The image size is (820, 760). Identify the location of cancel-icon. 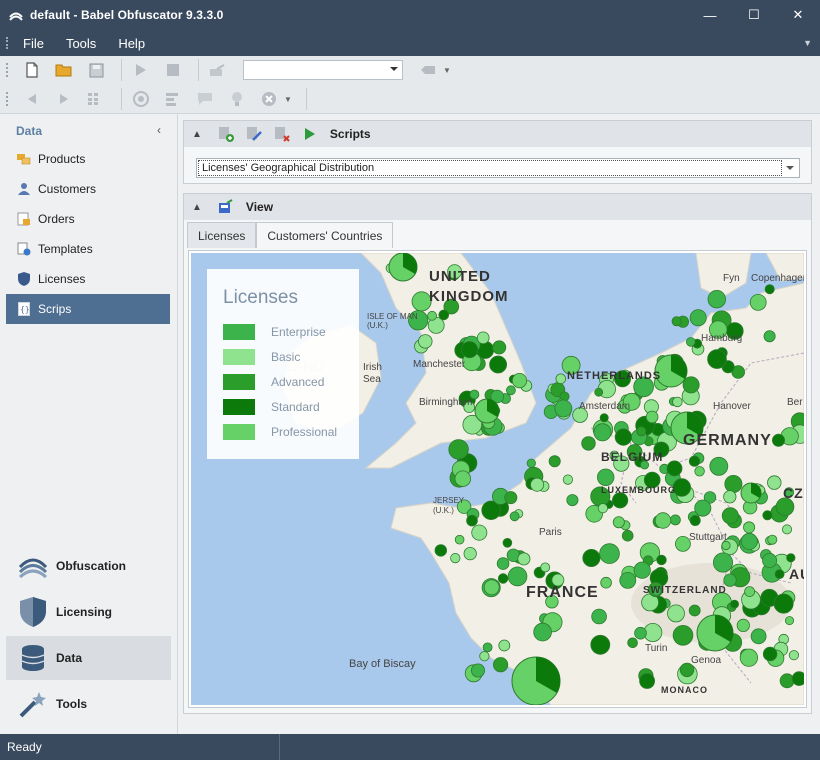
(269, 99).